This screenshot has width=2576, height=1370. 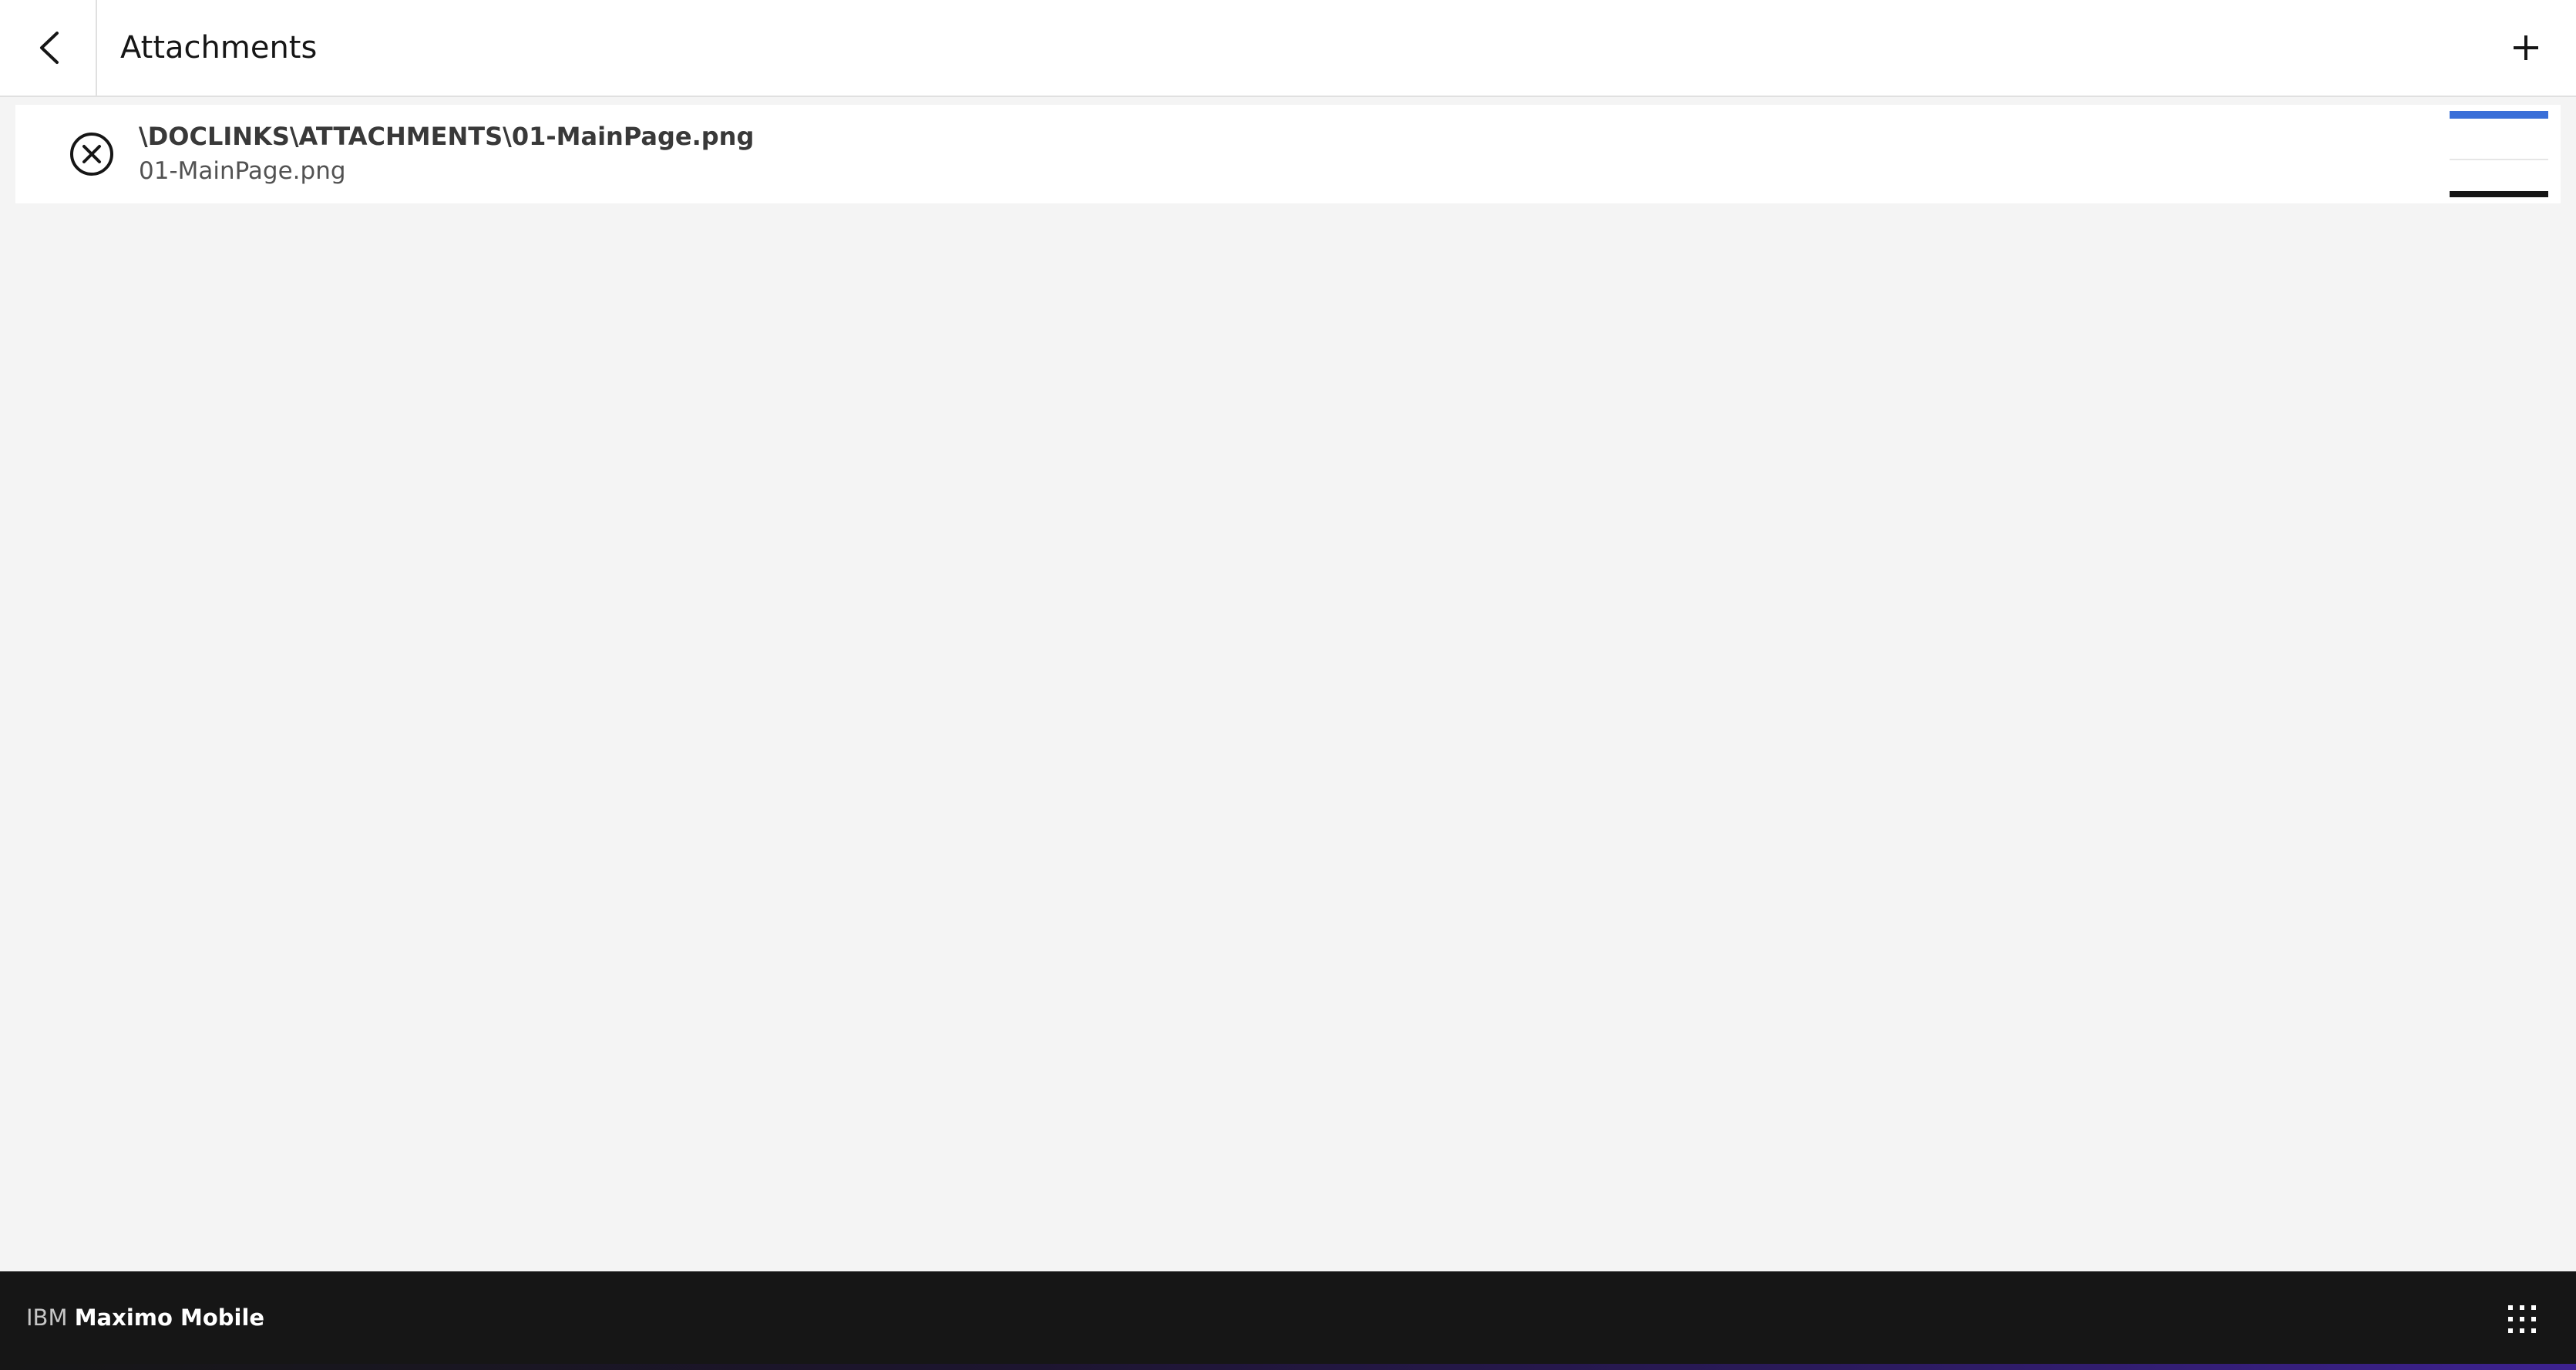 What do you see at coordinates (1288, 1320) in the screenshot?
I see `app-footer: IBM Maximo Mobile` at bounding box center [1288, 1320].